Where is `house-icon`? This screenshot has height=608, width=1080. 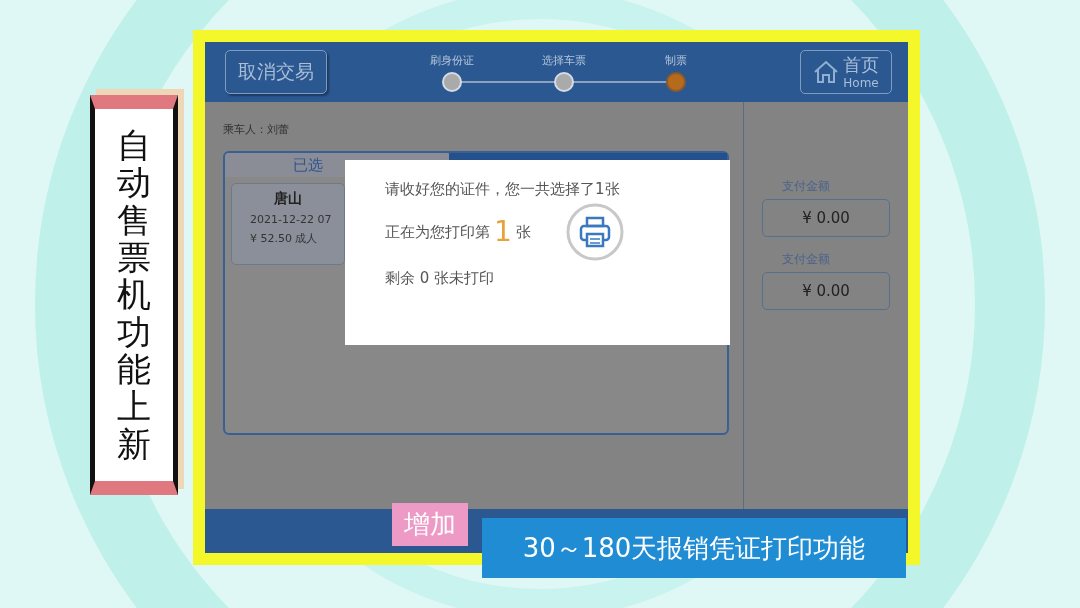 house-icon is located at coordinates (826, 72).